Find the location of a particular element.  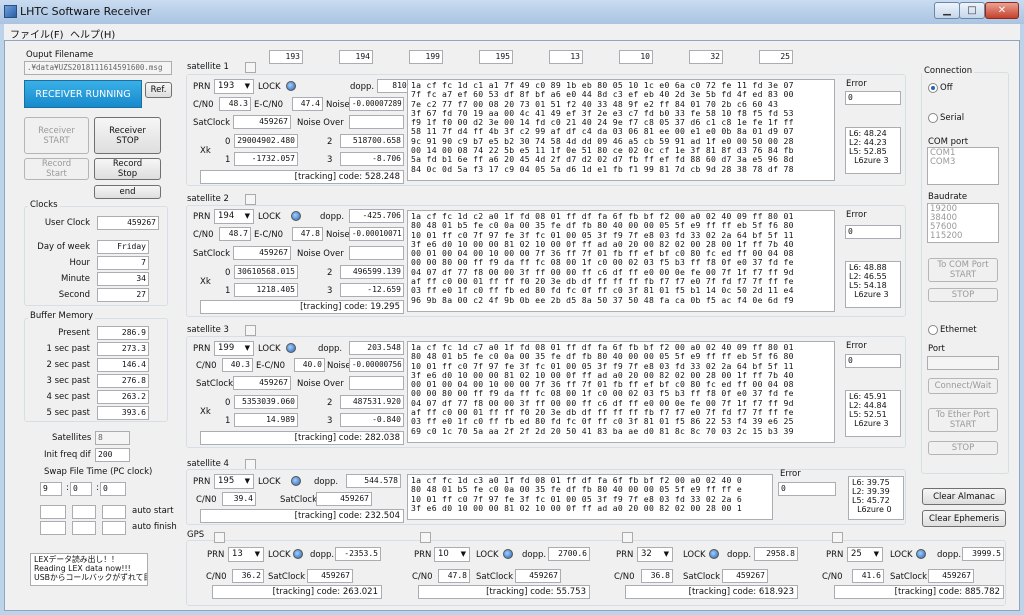

record-stop-button: Record Stop is located at coordinates (127, 169).